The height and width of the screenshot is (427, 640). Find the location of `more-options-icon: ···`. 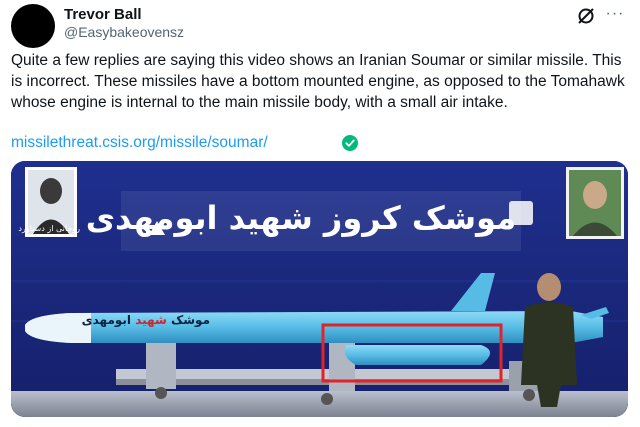

more-options-icon: ··· is located at coordinates (615, 14).